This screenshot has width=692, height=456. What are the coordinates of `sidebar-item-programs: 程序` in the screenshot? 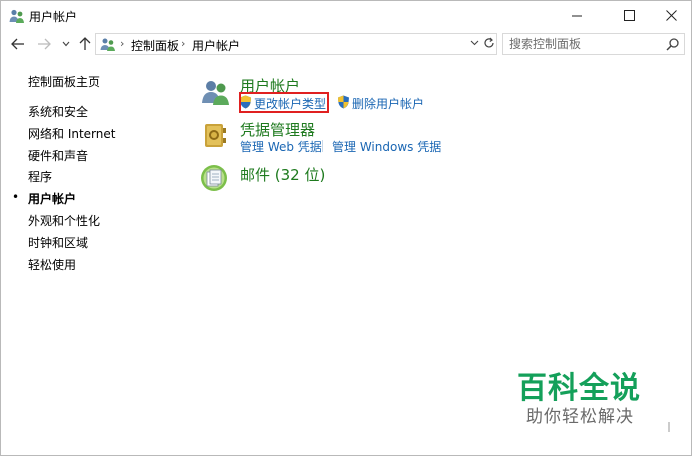 It's located at (40, 176).